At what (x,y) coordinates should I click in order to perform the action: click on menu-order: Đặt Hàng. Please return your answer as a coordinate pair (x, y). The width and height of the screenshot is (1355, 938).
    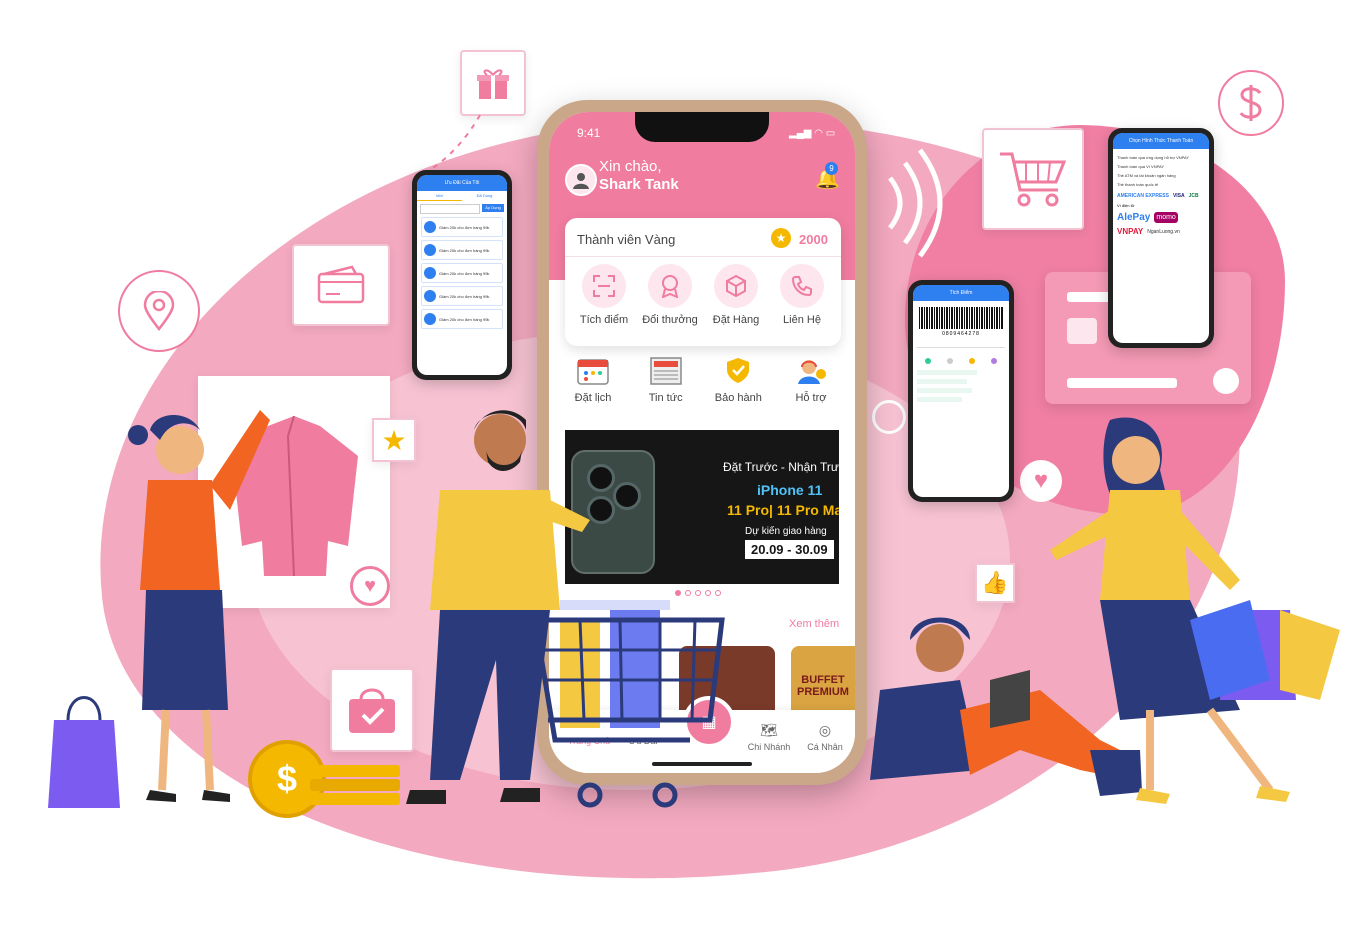
    Looking at the image, I should click on (736, 295).